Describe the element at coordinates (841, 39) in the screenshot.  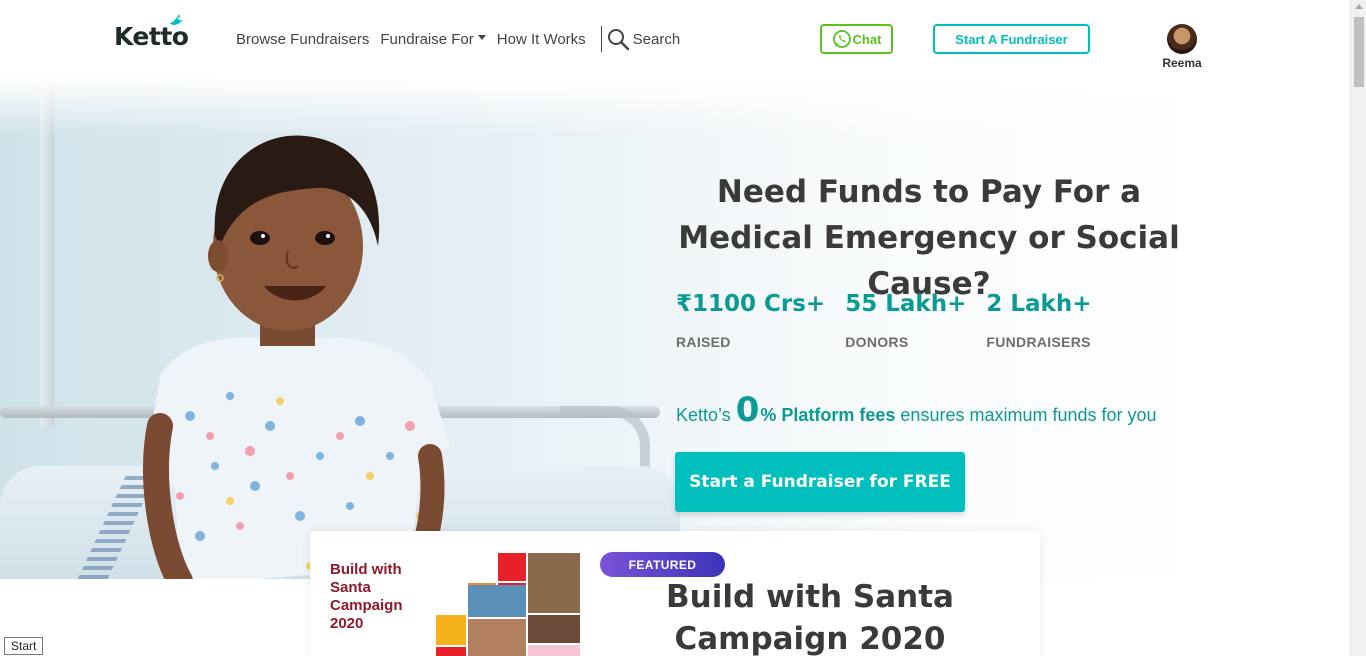
I see `whatsapp-icon` at that location.